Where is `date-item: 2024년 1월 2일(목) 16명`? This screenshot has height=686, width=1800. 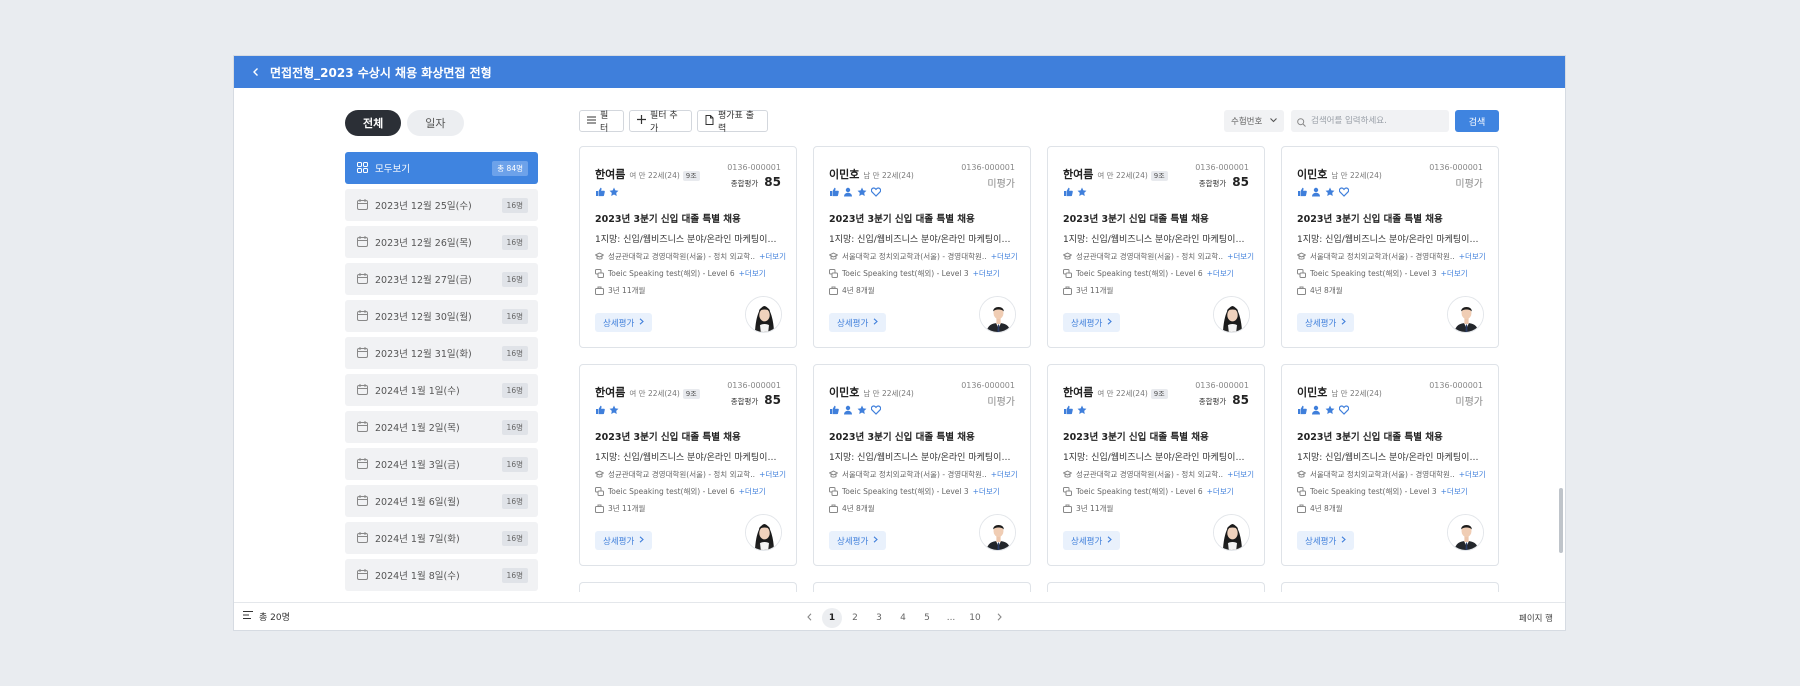 date-item: 2024년 1월 2일(목) 16명 is located at coordinates (441, 427).